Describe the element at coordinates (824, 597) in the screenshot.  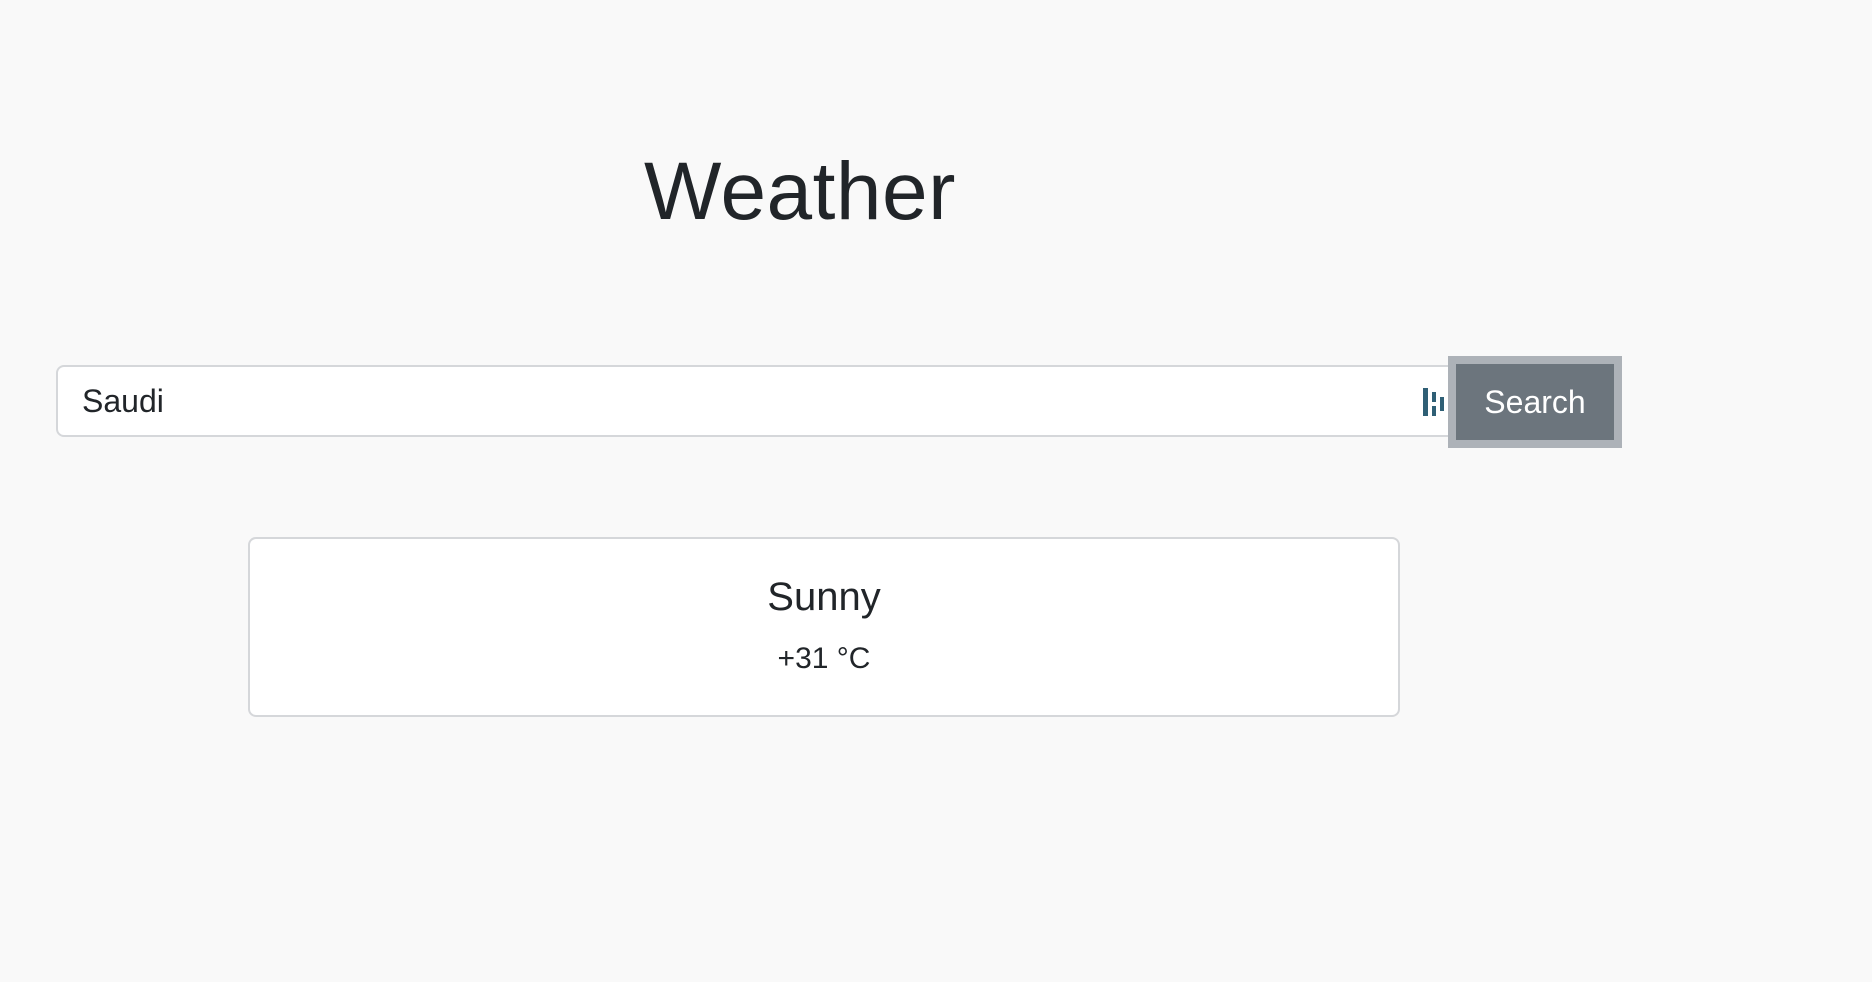
I see `weather-condition: Sunny` at that location.